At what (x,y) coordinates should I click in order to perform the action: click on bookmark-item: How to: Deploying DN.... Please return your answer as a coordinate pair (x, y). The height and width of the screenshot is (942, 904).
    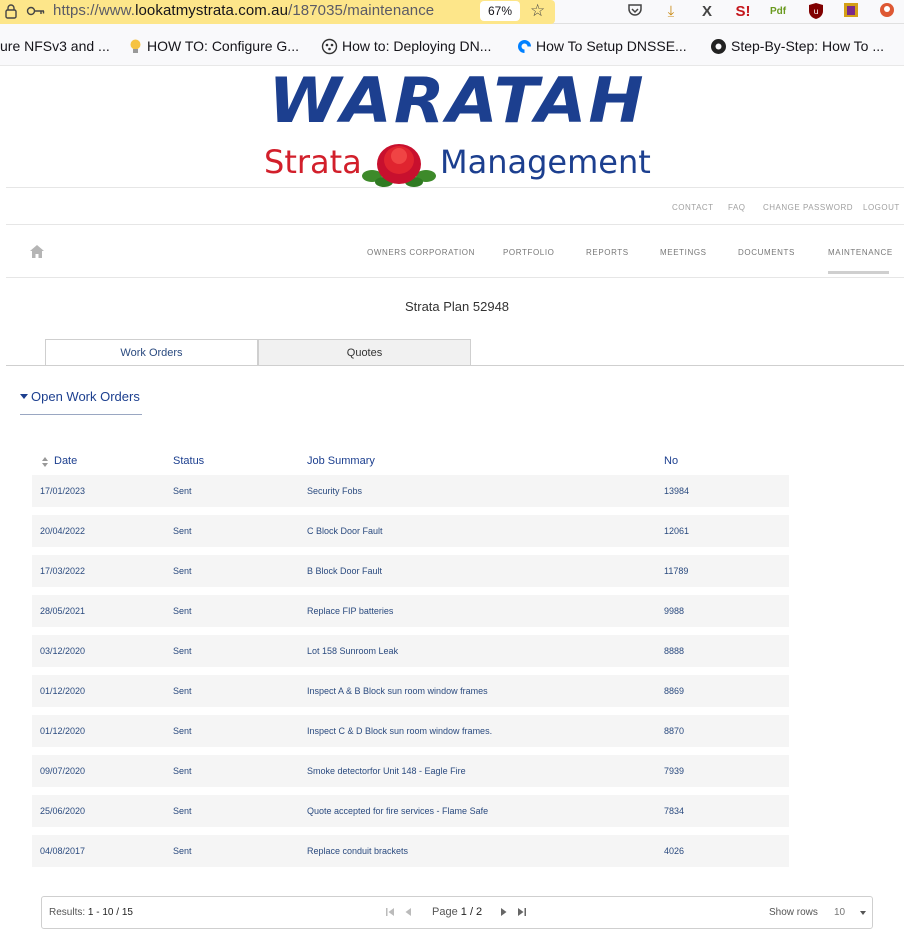
    Looking at the image, I should click on (416, 46).